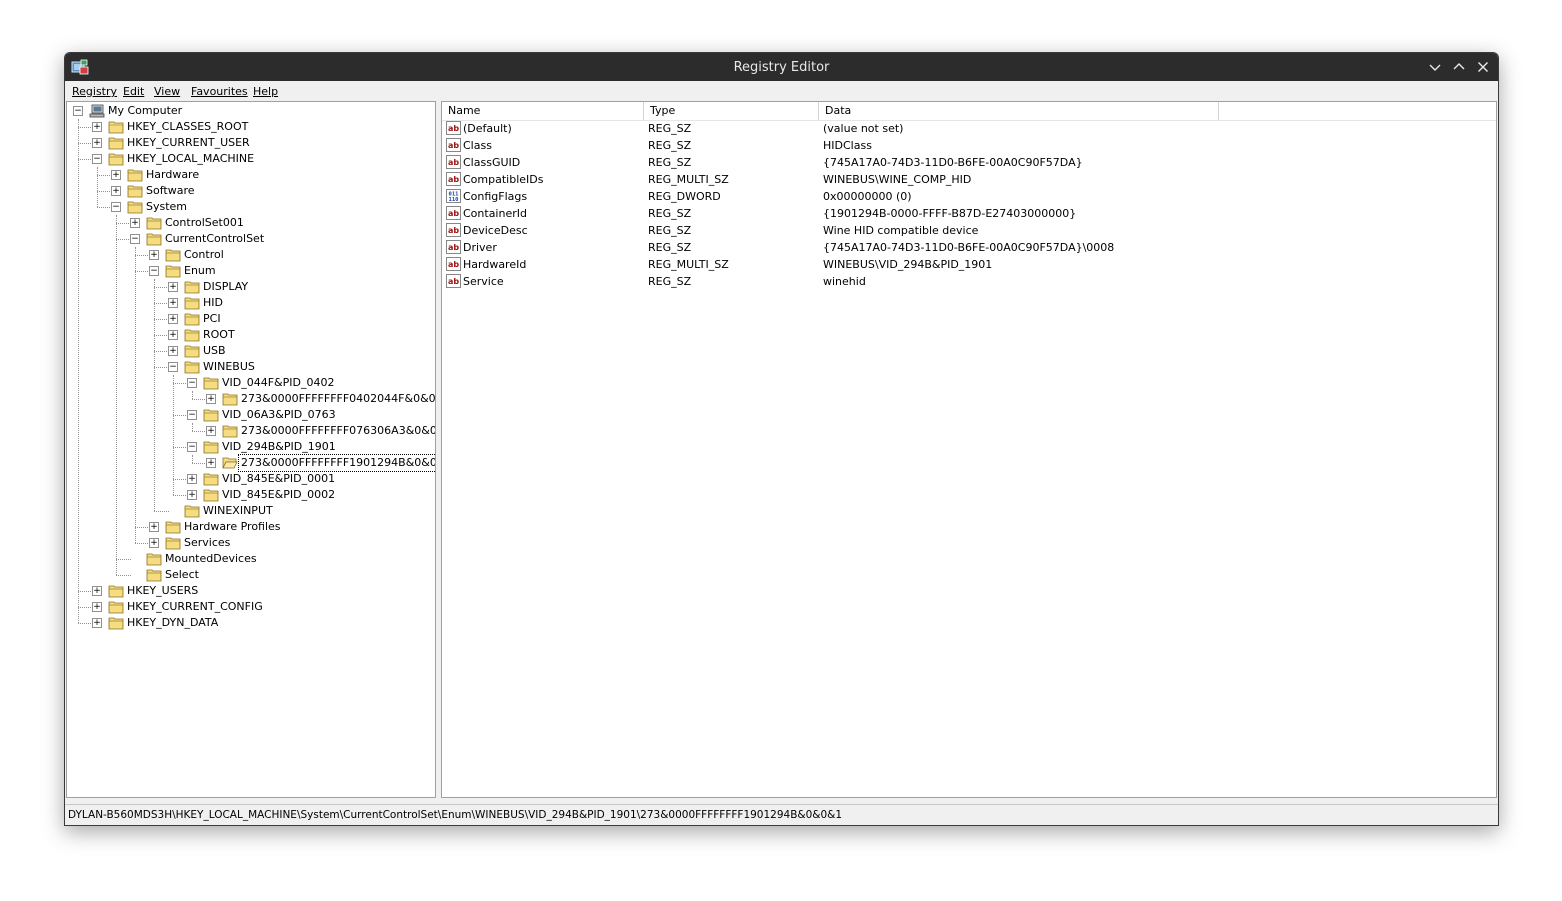  What do you see at coordinates (251, 431) in the screenshot?
I see `tree-item: +273&0000FFFFFFFF076306A3&0&0&0` at bounding box center [251, 431].